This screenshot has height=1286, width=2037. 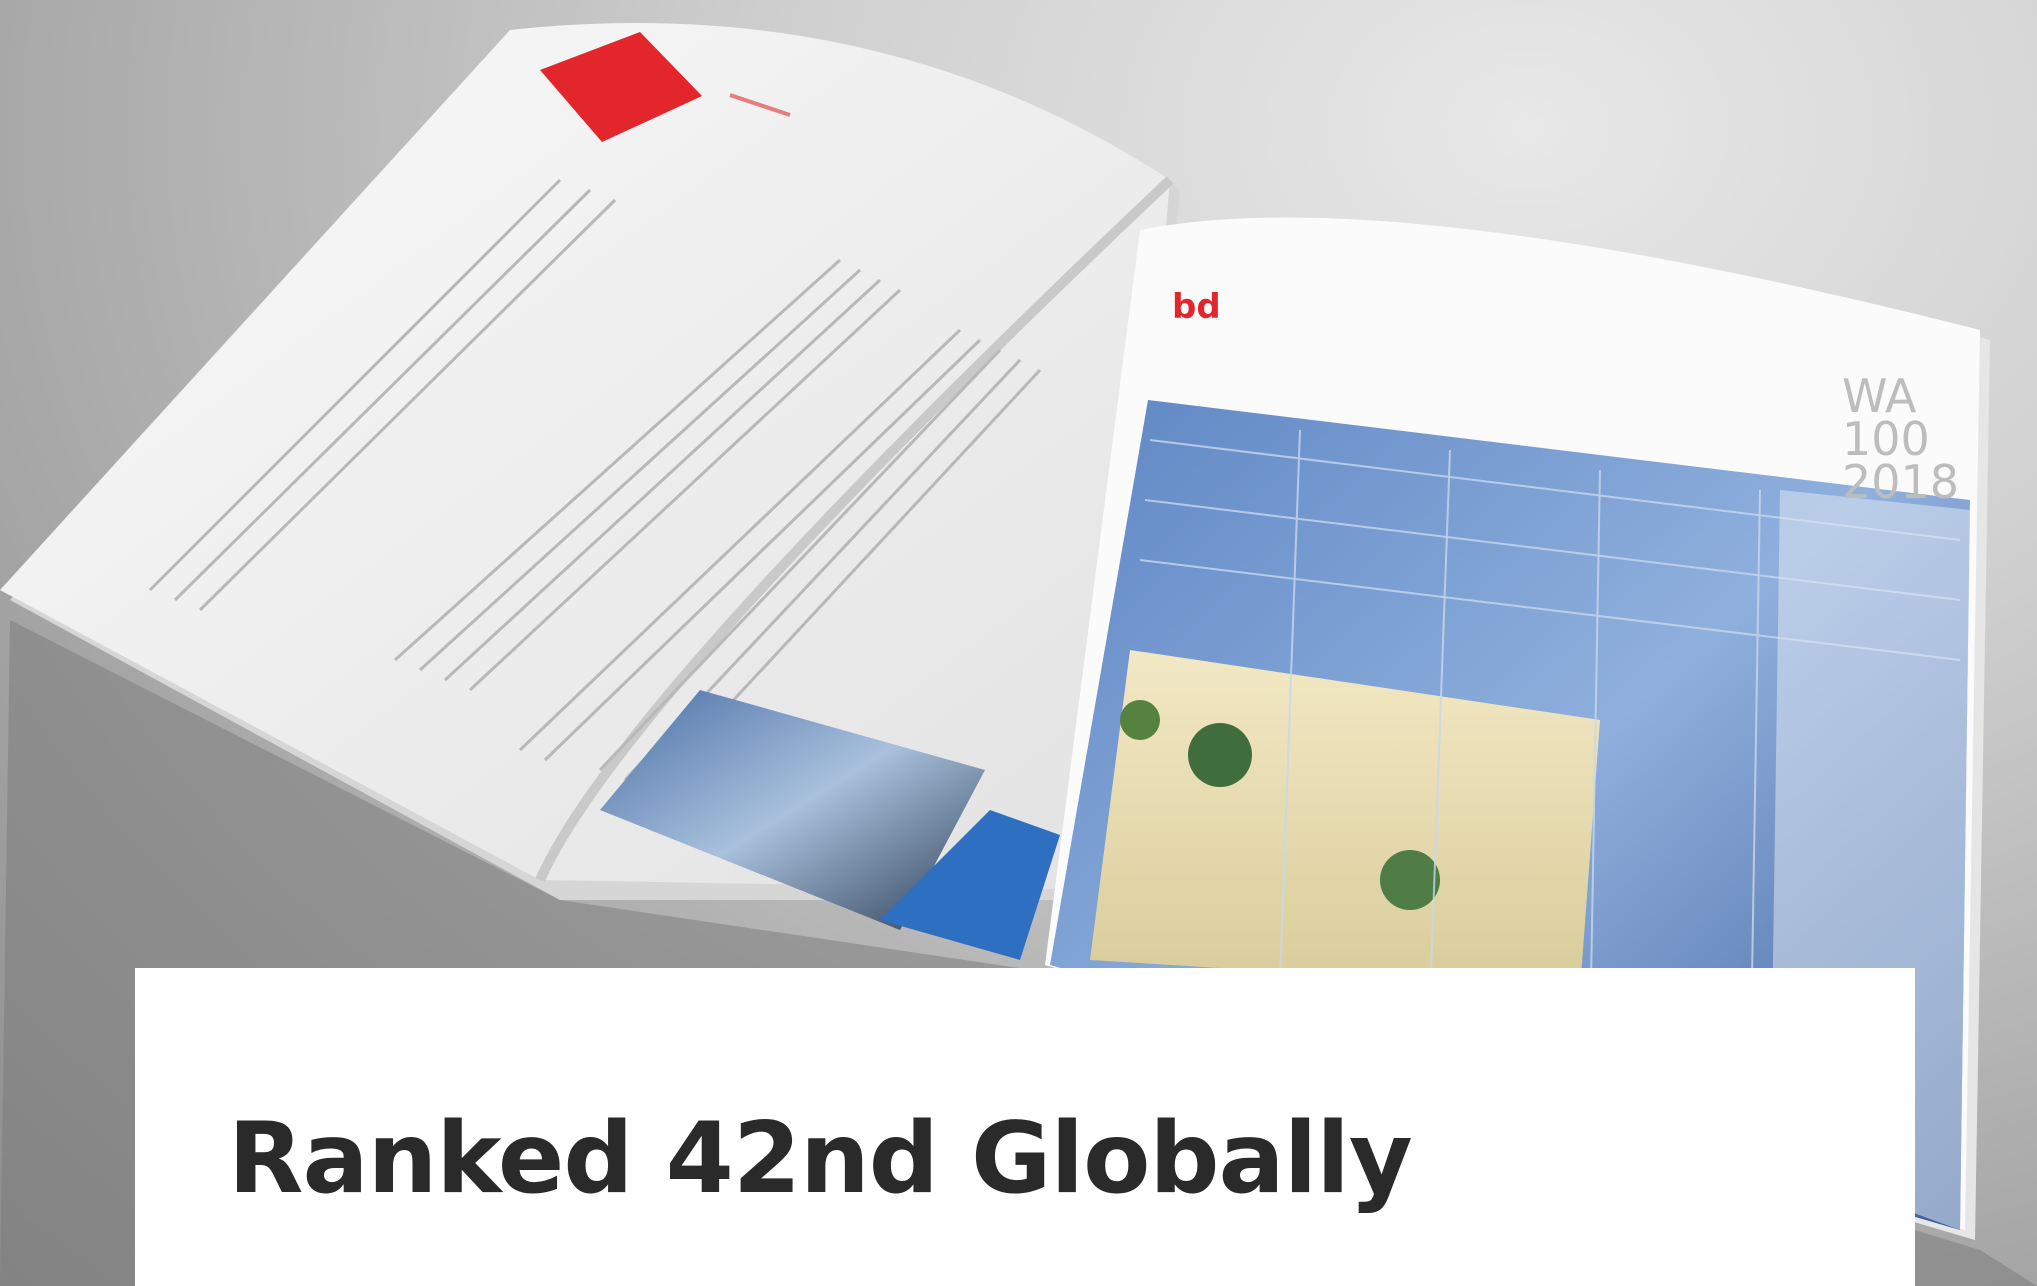 I want to click on cover-text-3: 2018, so click(x=1900, y=482).